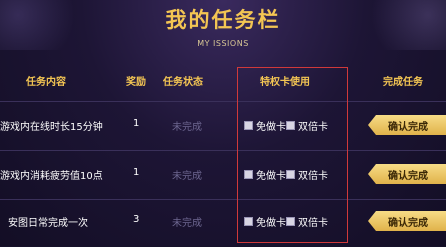 This screenshot has width=446, height=247. What do you see at coordinates (183, 82) in the screenshot?
I see `column-header-status: 任务状态` at bounding box center [183, 82].